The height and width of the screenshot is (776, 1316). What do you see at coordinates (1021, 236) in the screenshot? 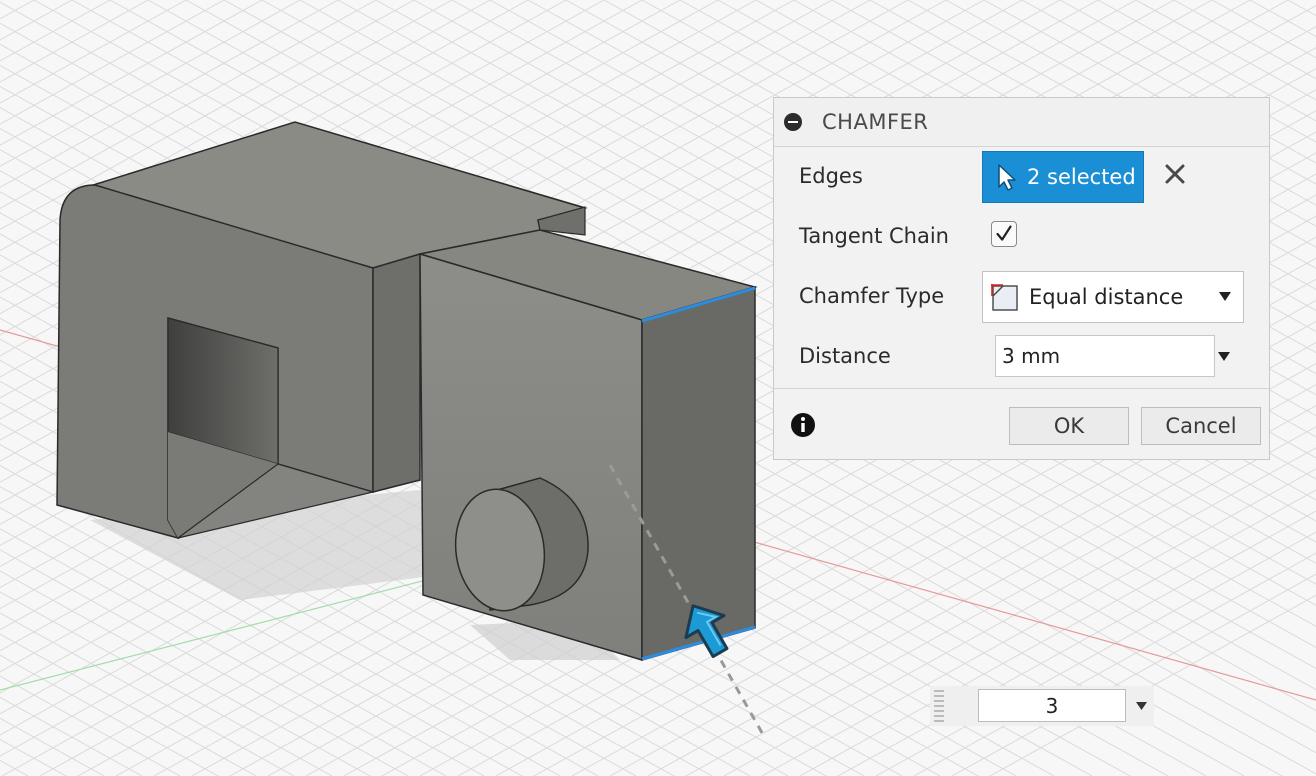
I see `tangent-chain-row: Tangent Chain` at bounding box center [1021, 236].